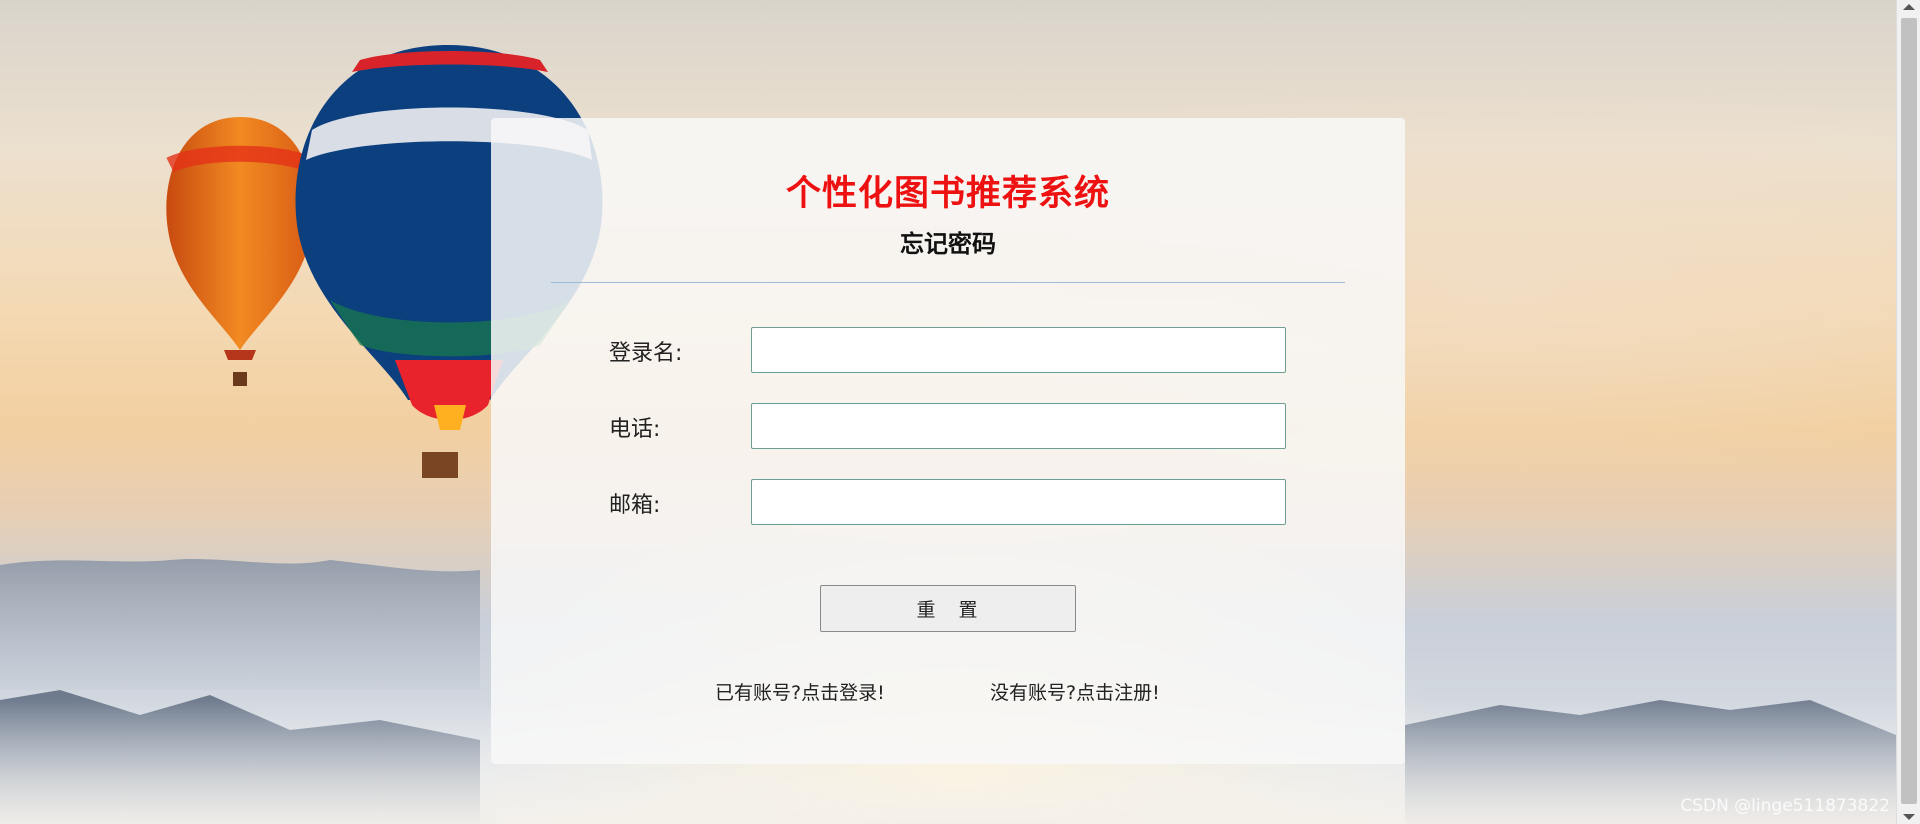 This screenshot has width=1920, height=824. Describe the element at coordinates (1909, 817) in the screenshot. I see `scroll-down-arrow-icon` at that location.